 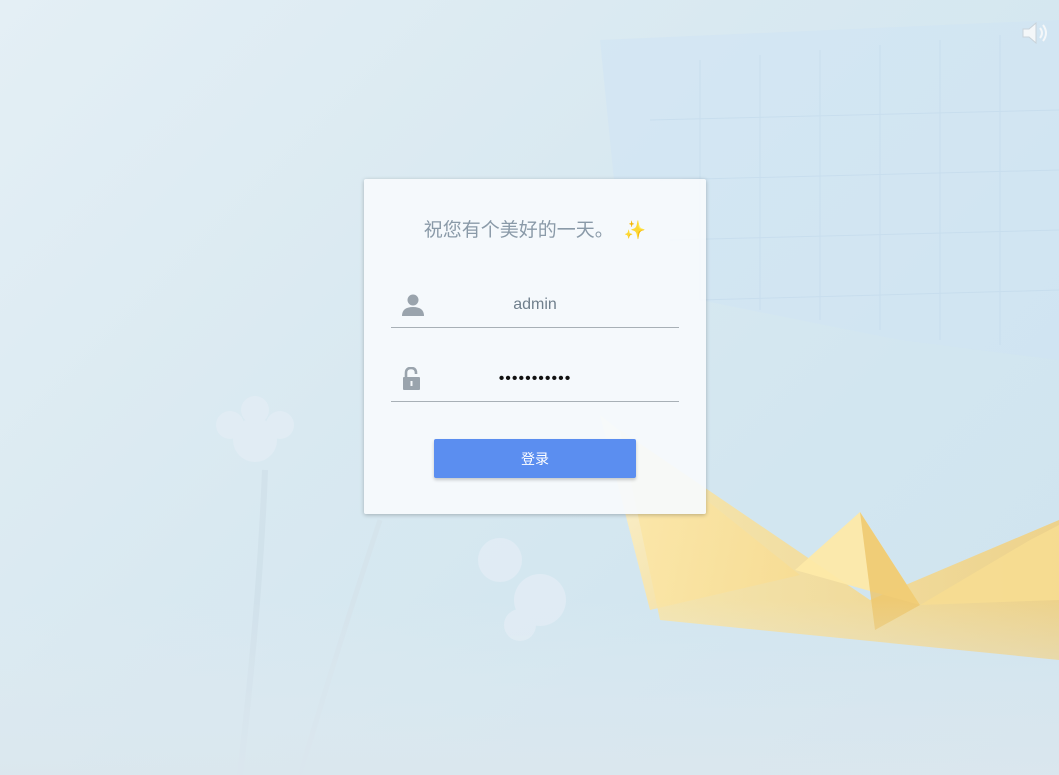 I want to click on greeting: 祝您有个美好的一天。 ✨, so click(x=535, y=228).